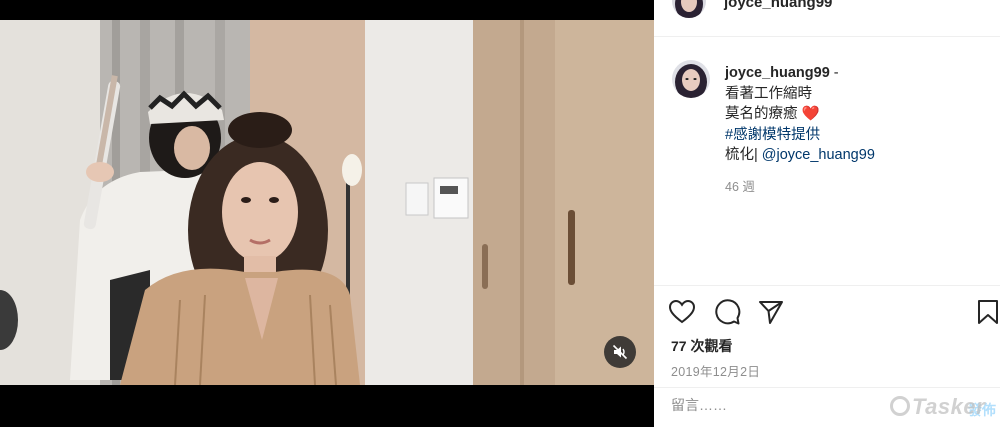  I want to click on bookmark-icon, so click(988, 312).